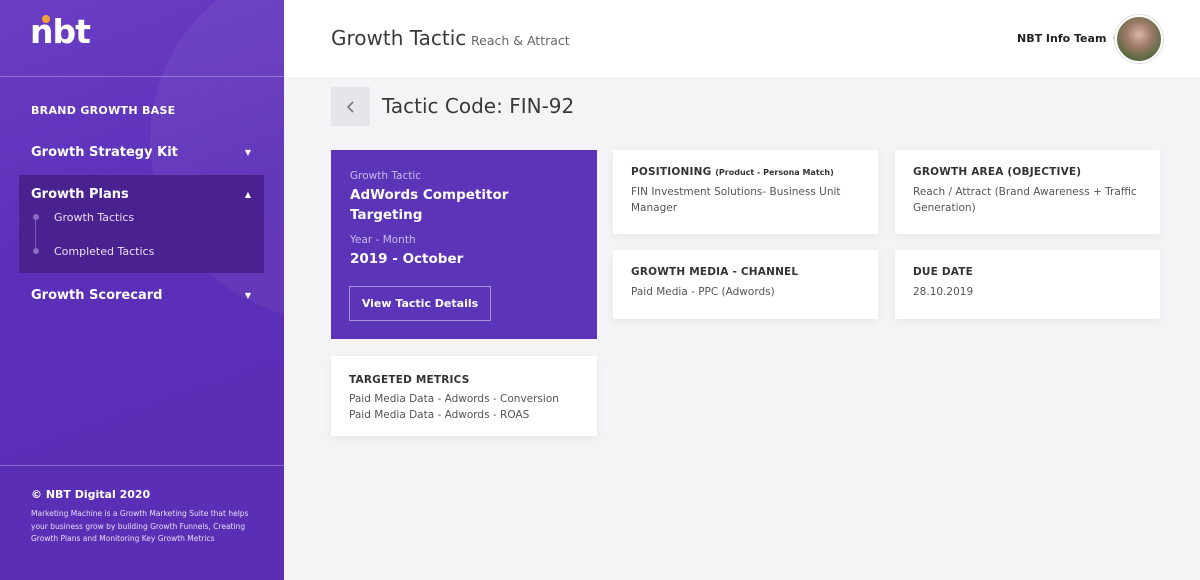 This screenshot has height=580, width=1200. I want to click on card-title: POSITIONING (Product - Persona Match), so click(732, 172).